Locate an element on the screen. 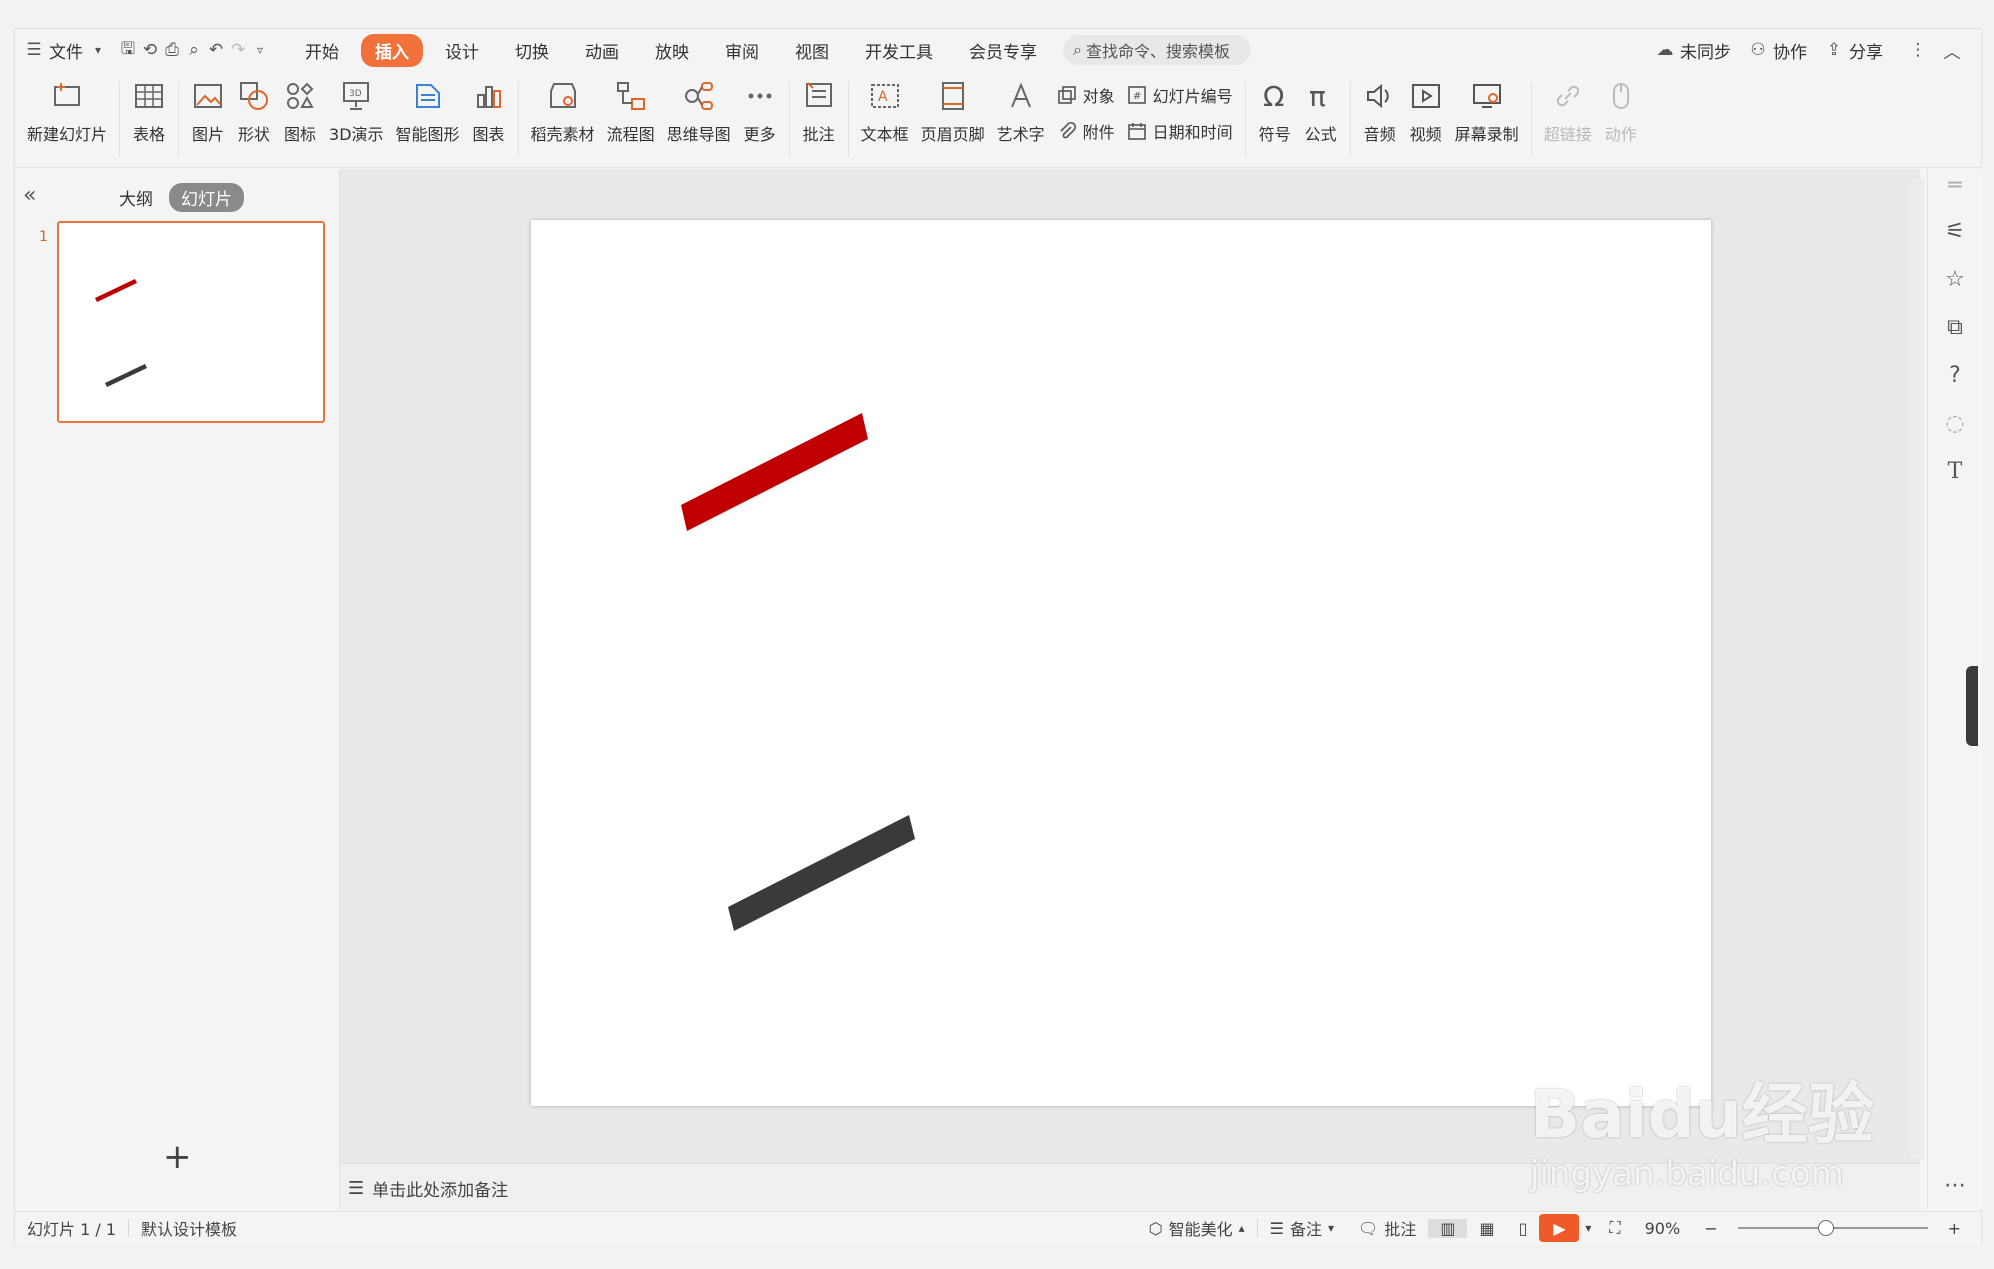 The height and width of the screenshot is (1269, 1994). mindmap-icon is located at coordinates (698, 96).